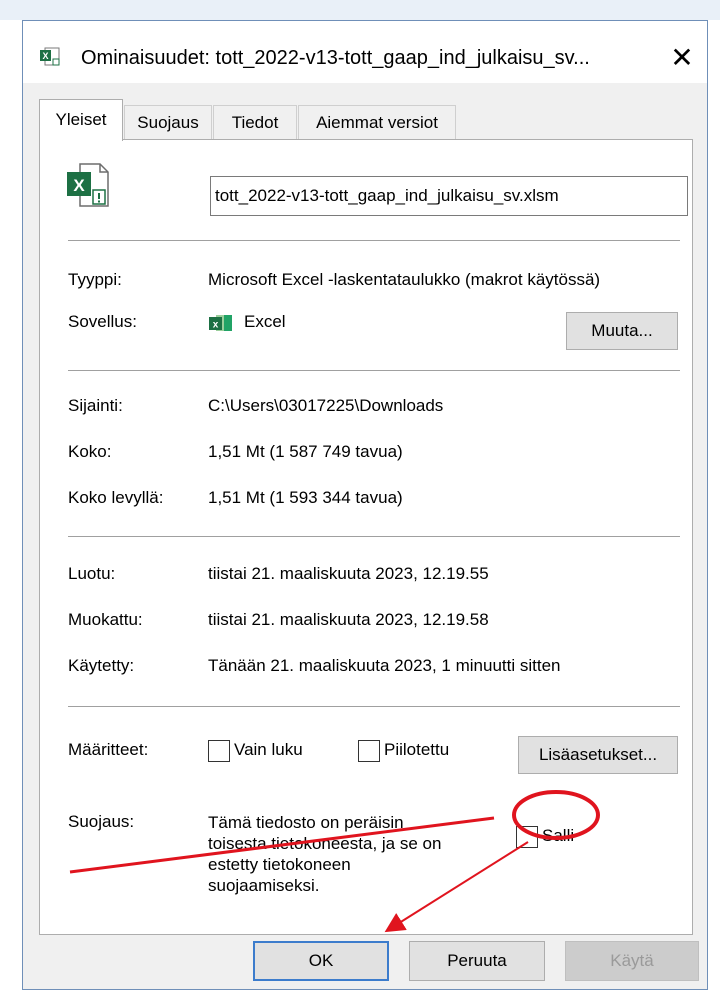 The image size is (720, 990). What do you see at coordinates (11, 505) in the screenshot?
I see `background-left-strip` at bounding box center [11, 505].